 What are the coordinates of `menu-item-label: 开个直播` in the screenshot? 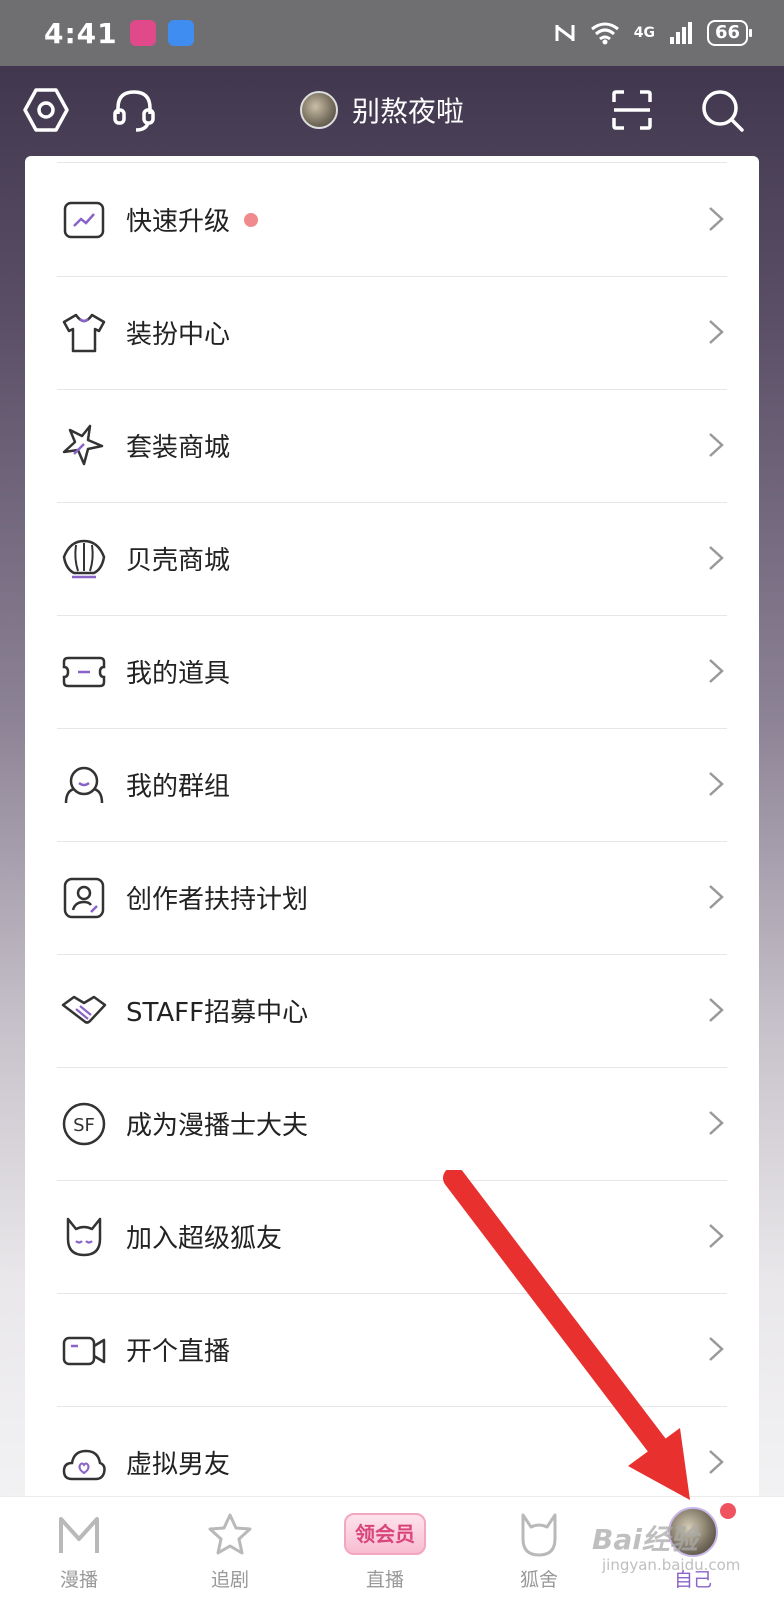 It's located at (178, 1352).